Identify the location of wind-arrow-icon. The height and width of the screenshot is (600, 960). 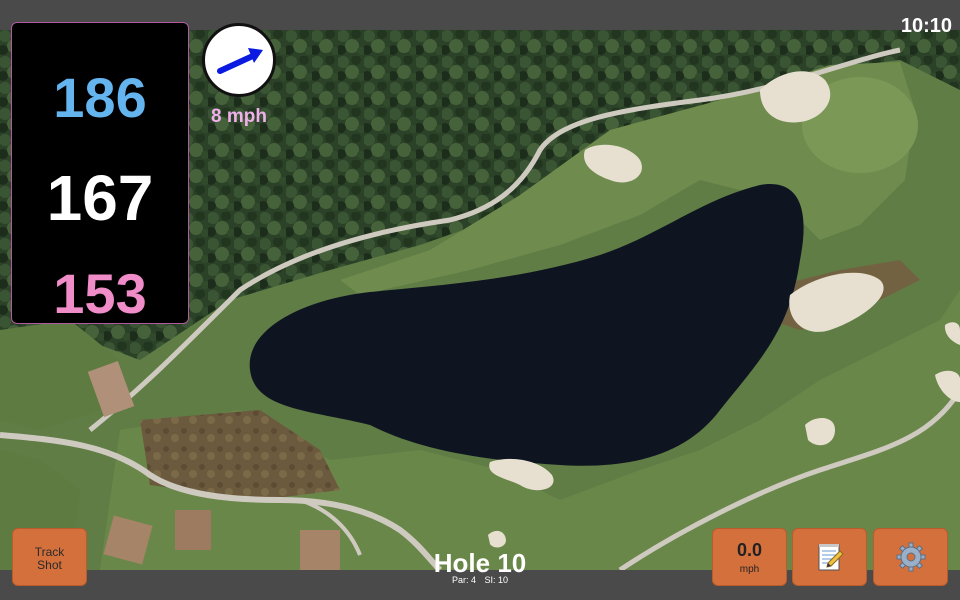
(240, 61).